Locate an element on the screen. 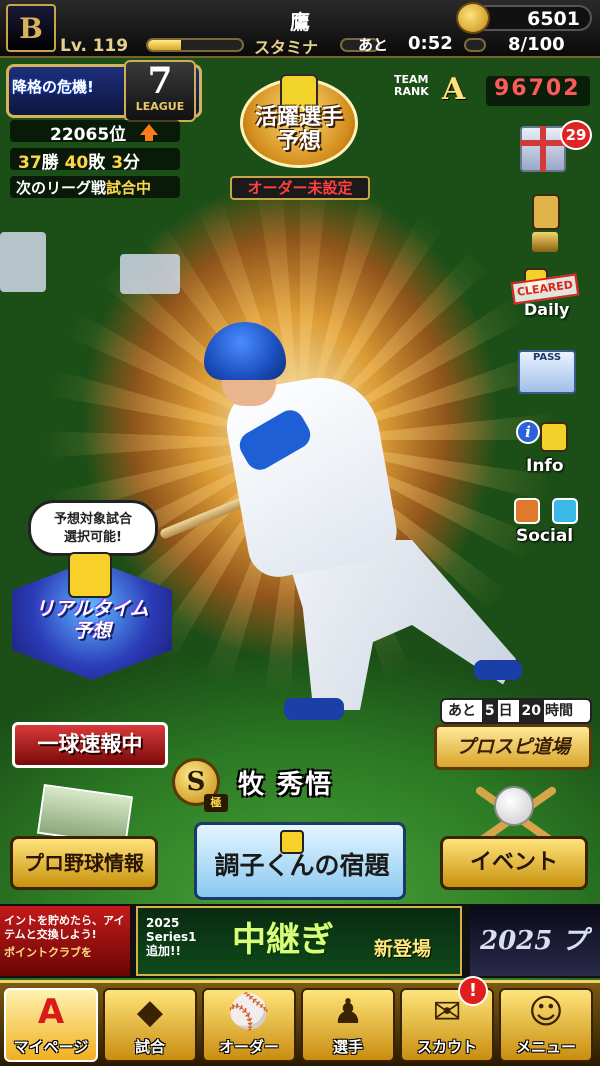  order-status: オーダー未設定 is located at coordinates (300, 188).